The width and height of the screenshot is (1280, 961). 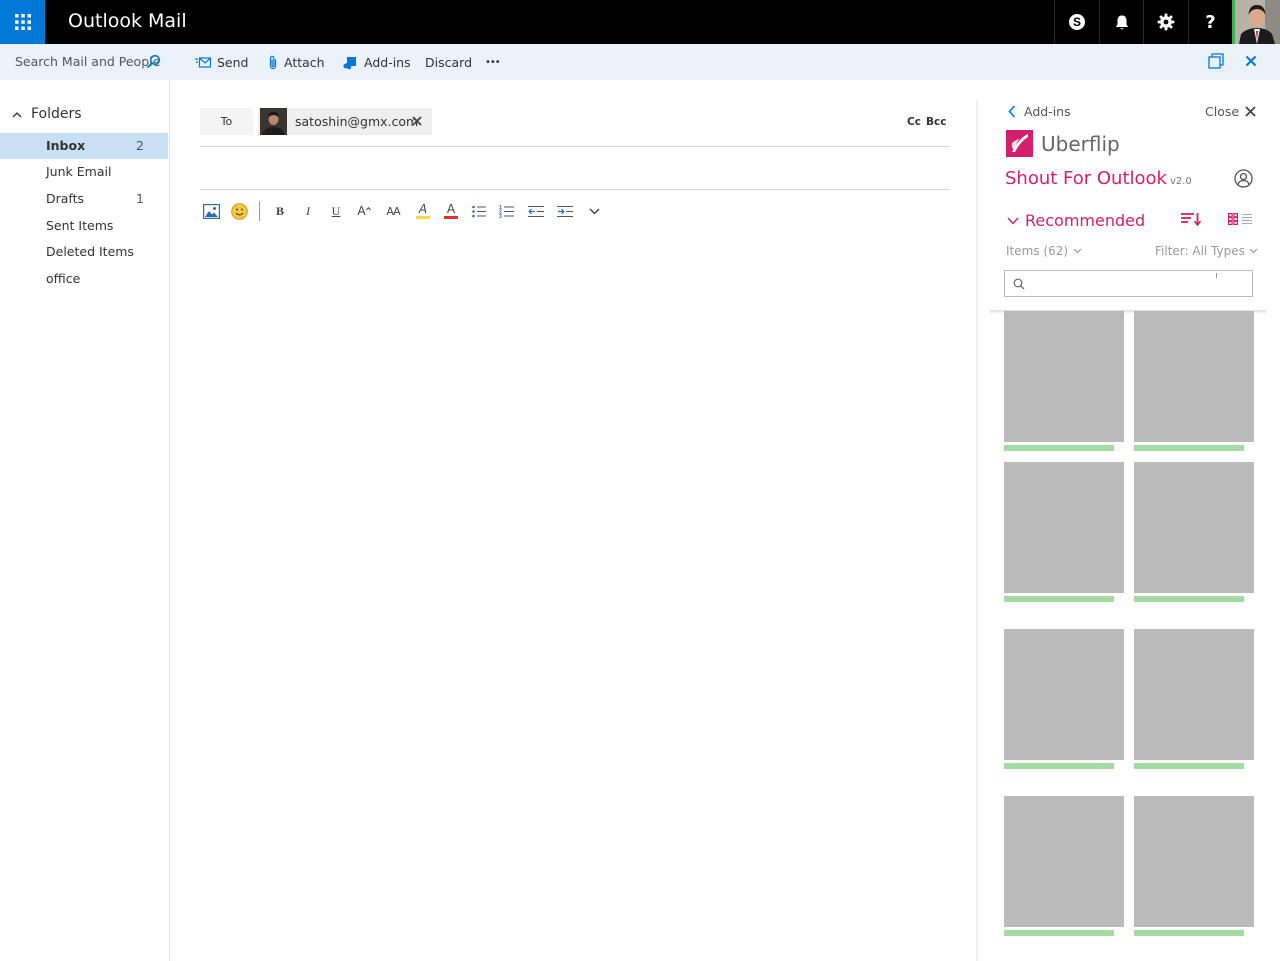 I want to click on font-size-icon: AA, so click(x=393, y=211).